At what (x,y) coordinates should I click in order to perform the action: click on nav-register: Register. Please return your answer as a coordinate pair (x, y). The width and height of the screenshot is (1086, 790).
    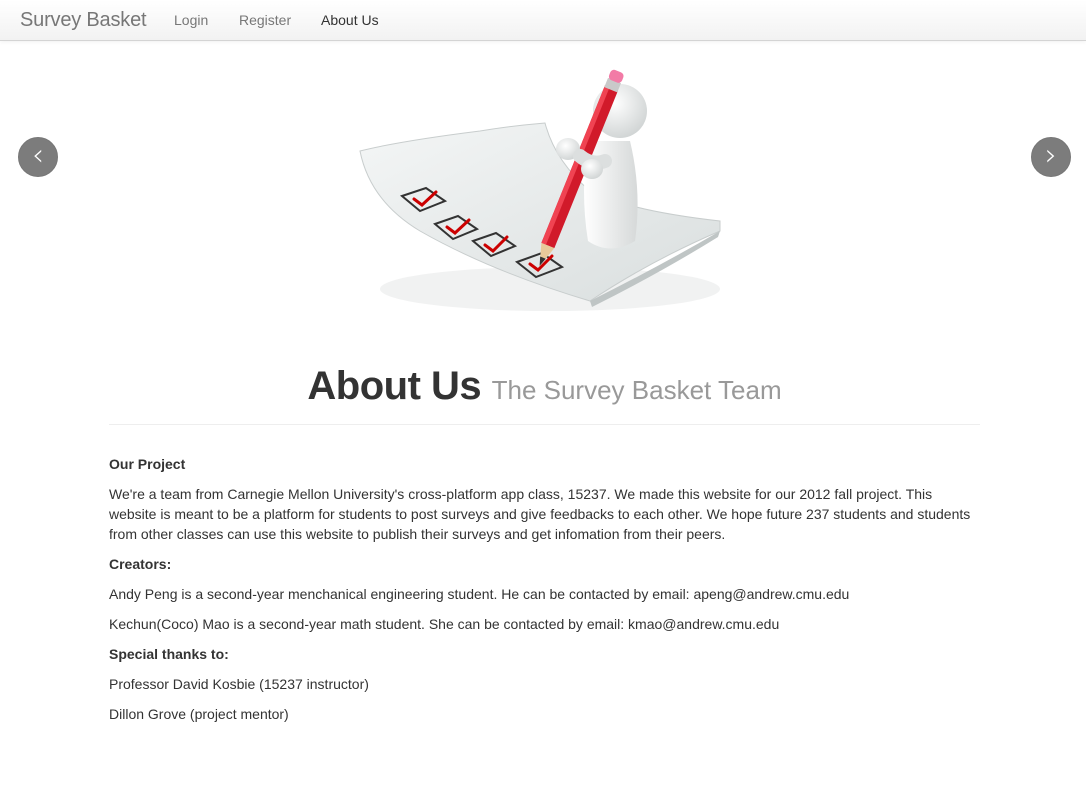
    Looking at the image, I should click on (265, 20).